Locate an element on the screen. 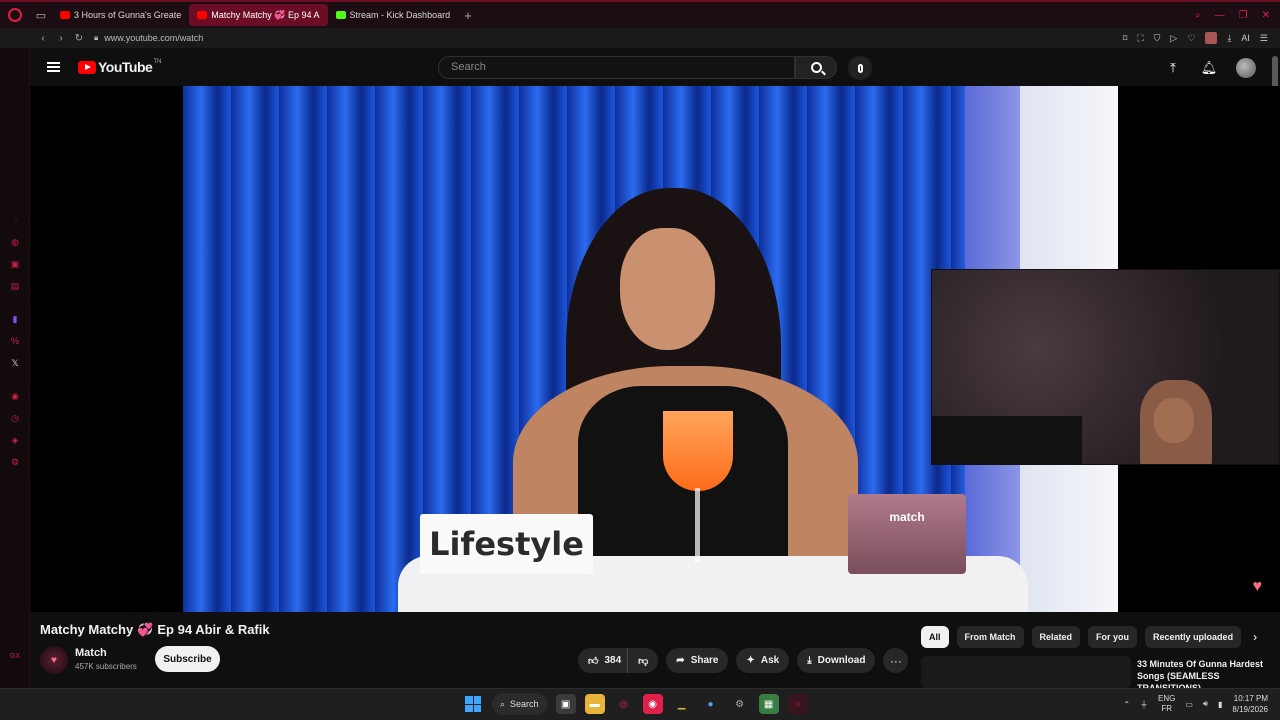 The width and height of the screenshot is (1280, 720). upload-icon: ⤒ is located at coordinates (1173, 68).